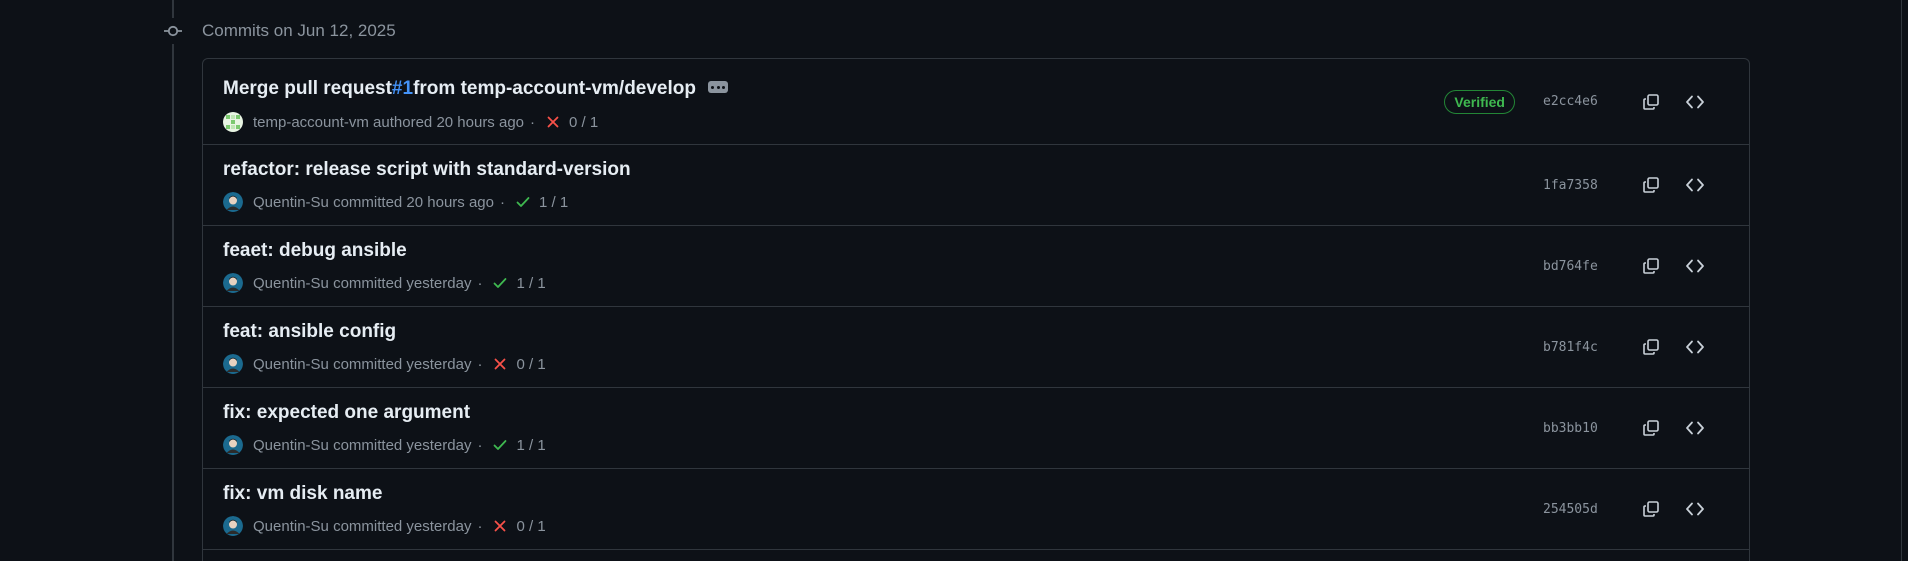 This screenshot has height=561, width=1908. Describe the element at coordinates (1573, 347) in the screenshot. I see `commit-sha: b781f4c` at that location.